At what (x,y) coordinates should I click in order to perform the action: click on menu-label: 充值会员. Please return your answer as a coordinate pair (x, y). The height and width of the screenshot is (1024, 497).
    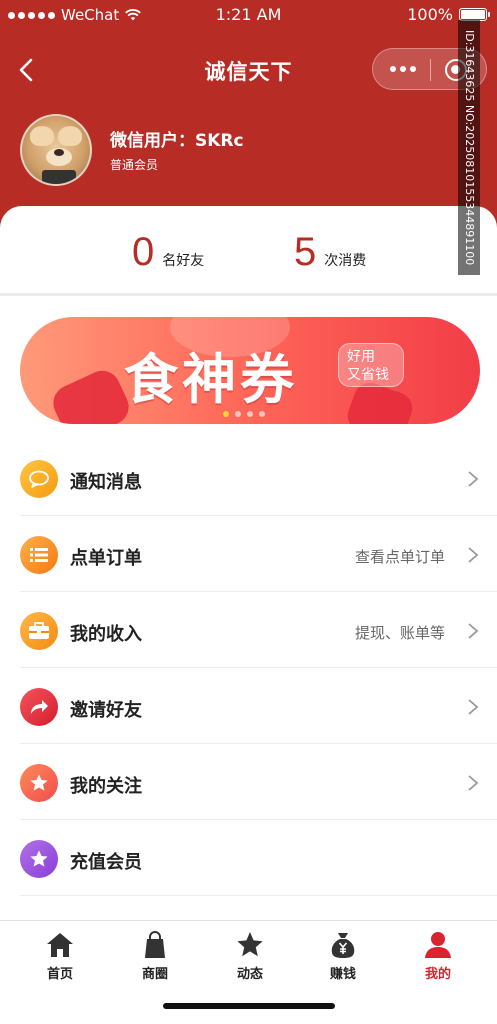
    Looking at the image, I should click on (106, 862).